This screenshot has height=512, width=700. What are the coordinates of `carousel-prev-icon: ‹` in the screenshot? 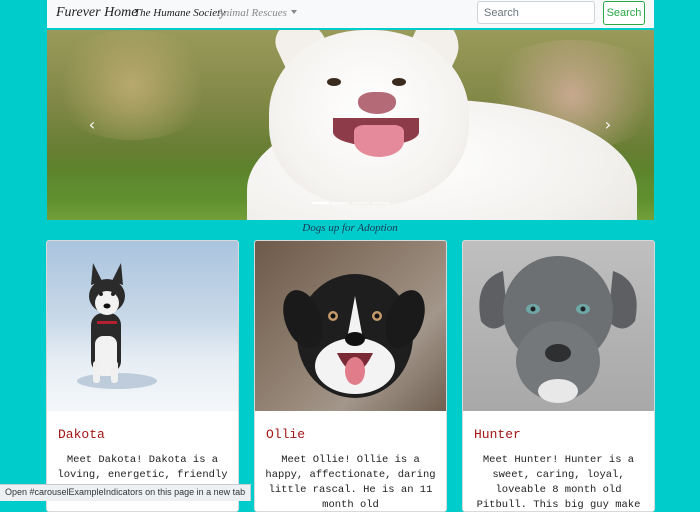 It's located at (92, 125).